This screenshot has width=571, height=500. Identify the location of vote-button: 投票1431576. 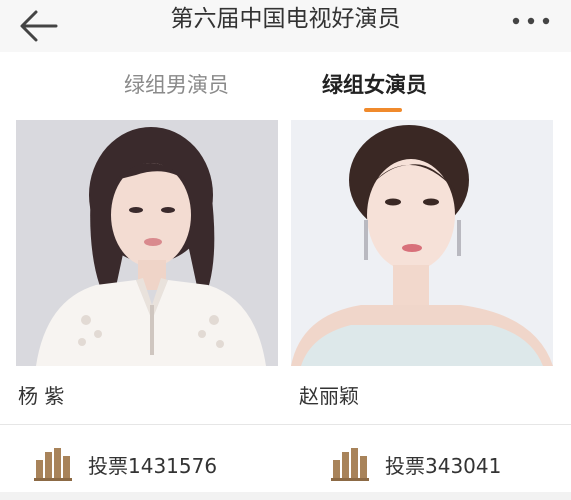
(125, 464).